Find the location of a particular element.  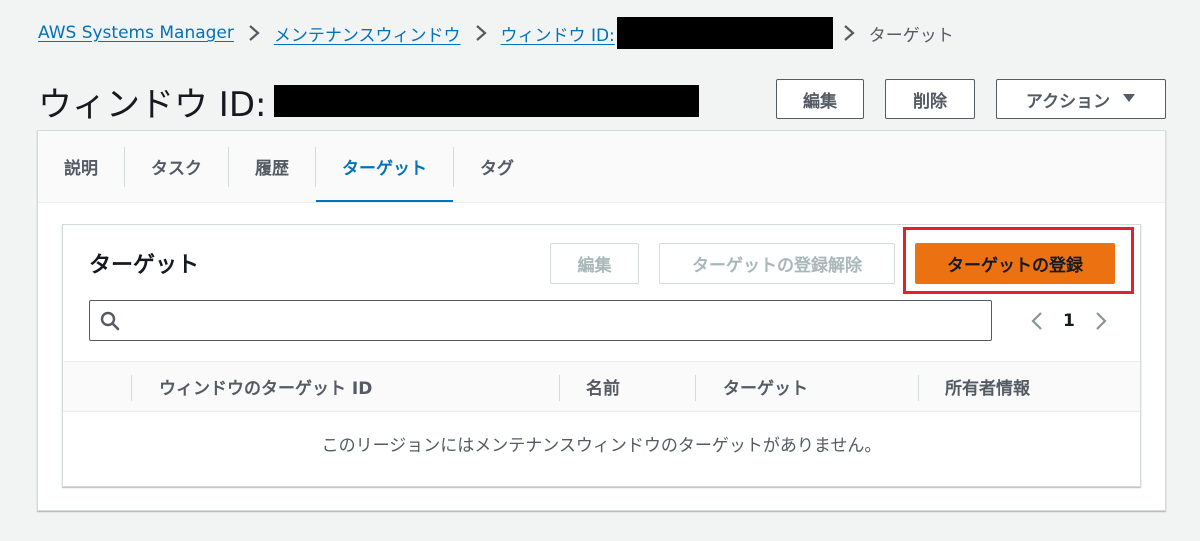

empty-table-message: このリージョンにはメンテナンスウィンドウのターゲットがありません。 is located at coordinates (601, 445).